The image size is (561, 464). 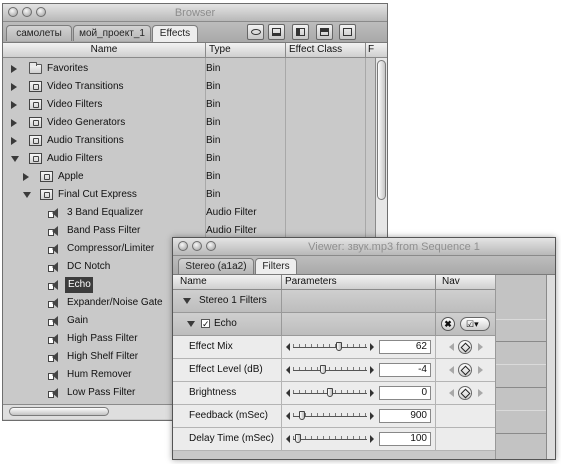 What do you see at coordinates (189, 141) in the screenshot?
I see `list-item: Audio Transitions Bin` at bounding box center [189, 141].